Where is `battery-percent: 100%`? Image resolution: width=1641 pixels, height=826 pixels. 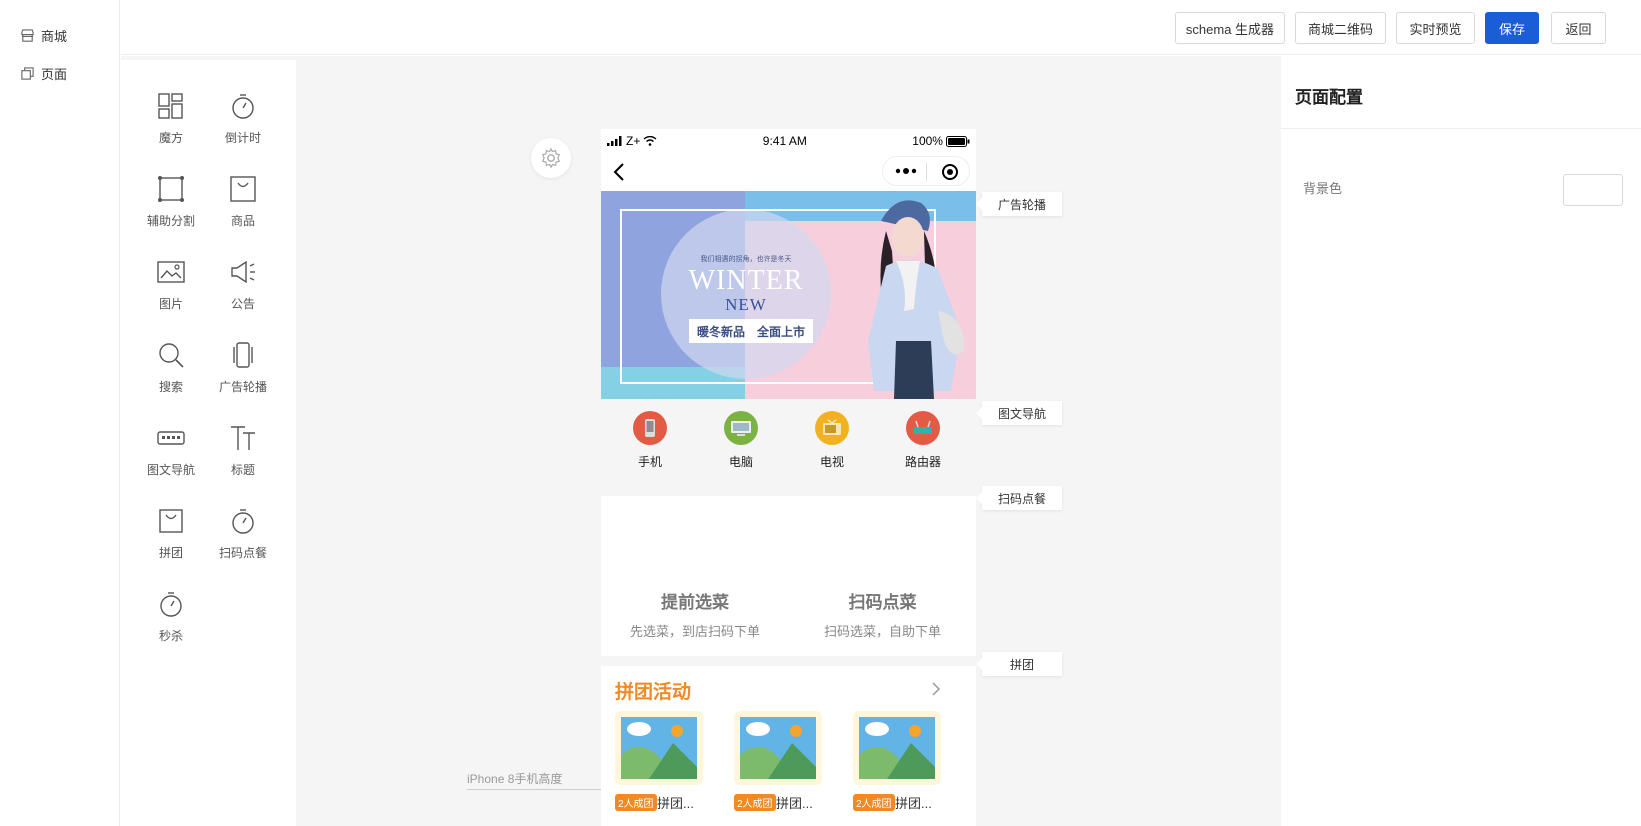
battery-percent: 100% is located at coordinates (927, 141).